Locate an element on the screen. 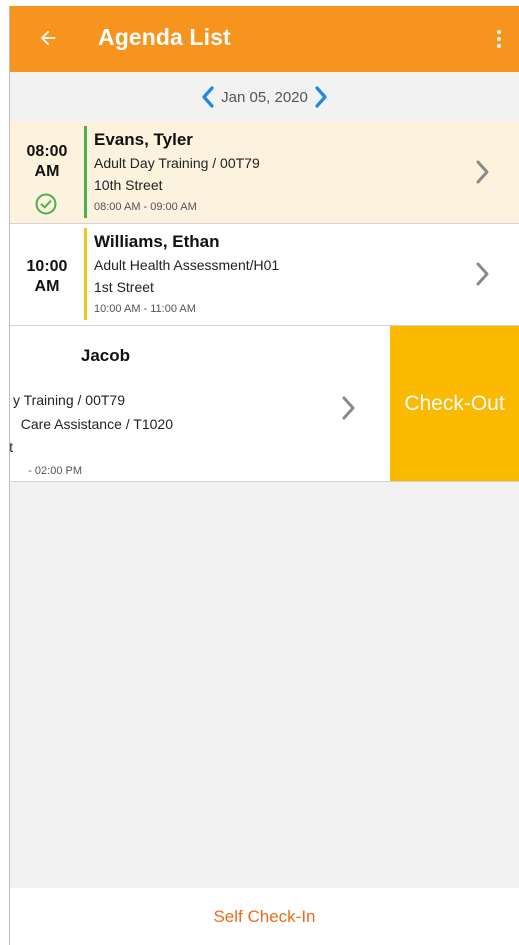  next-day-button is located at coordinates (321, 97).